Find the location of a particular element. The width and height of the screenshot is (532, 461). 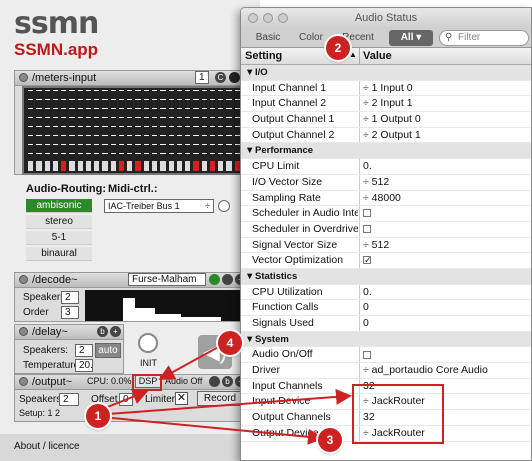

badge-1: 1 is located at coordinates (98, 416).